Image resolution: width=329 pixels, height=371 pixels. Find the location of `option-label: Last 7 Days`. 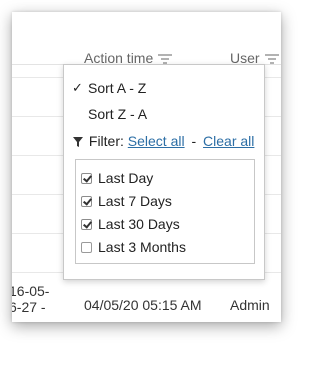

option-label: Last 7 Days is located at coordinates (135, 201).